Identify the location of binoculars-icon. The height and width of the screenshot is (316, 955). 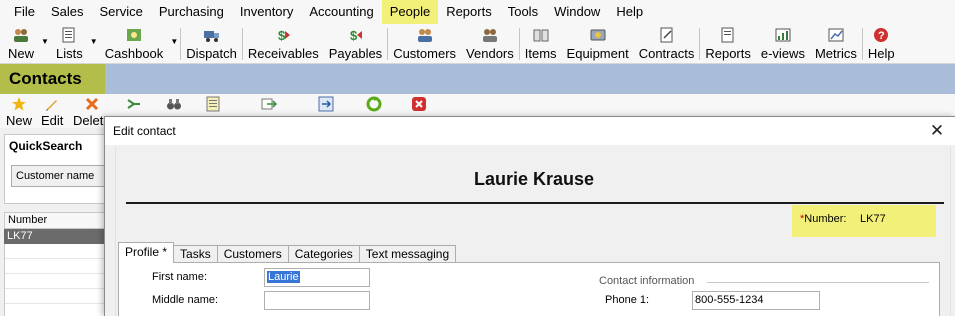
(174, 104).